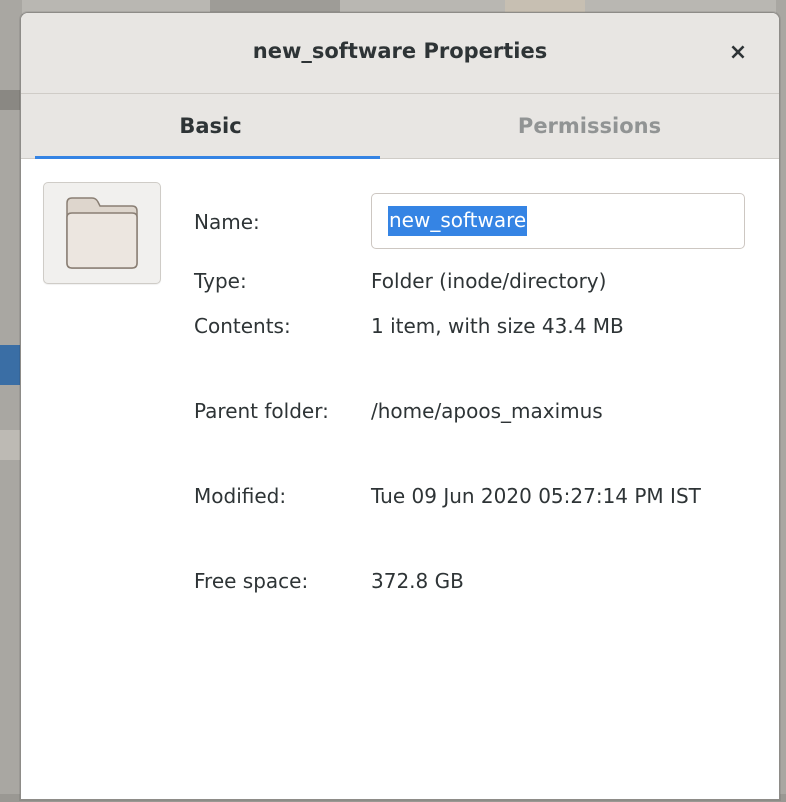 This screenshot has height=802, width=786. What do you see at coordinates (240, 496) in the screenshot?
I see `modified-label: Modified:` at bounding box center [240, 496].